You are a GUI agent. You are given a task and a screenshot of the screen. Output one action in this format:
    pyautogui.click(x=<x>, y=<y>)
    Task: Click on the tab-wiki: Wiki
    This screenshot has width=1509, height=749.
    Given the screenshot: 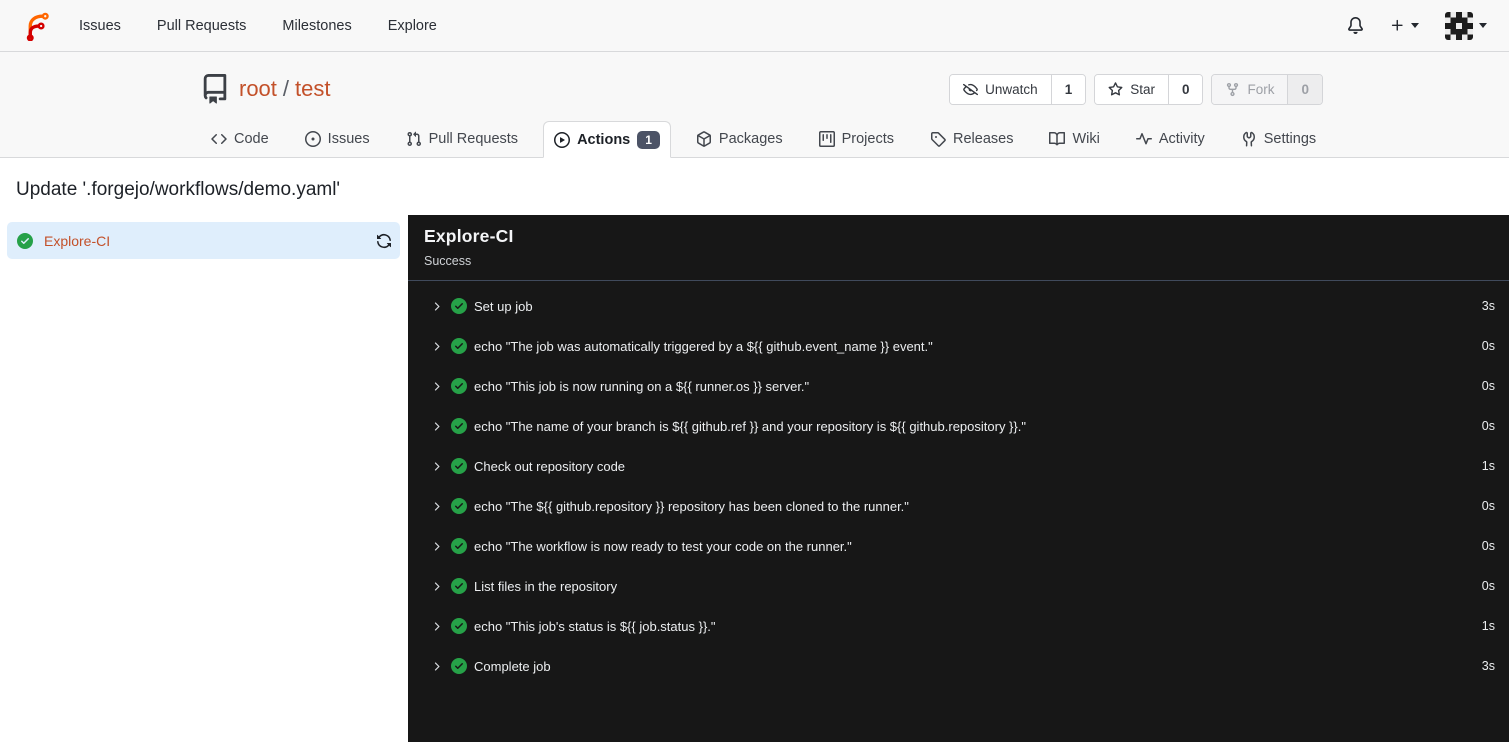 What is the action you would take?
    pyautogui.click(x=1074, y=138)
    